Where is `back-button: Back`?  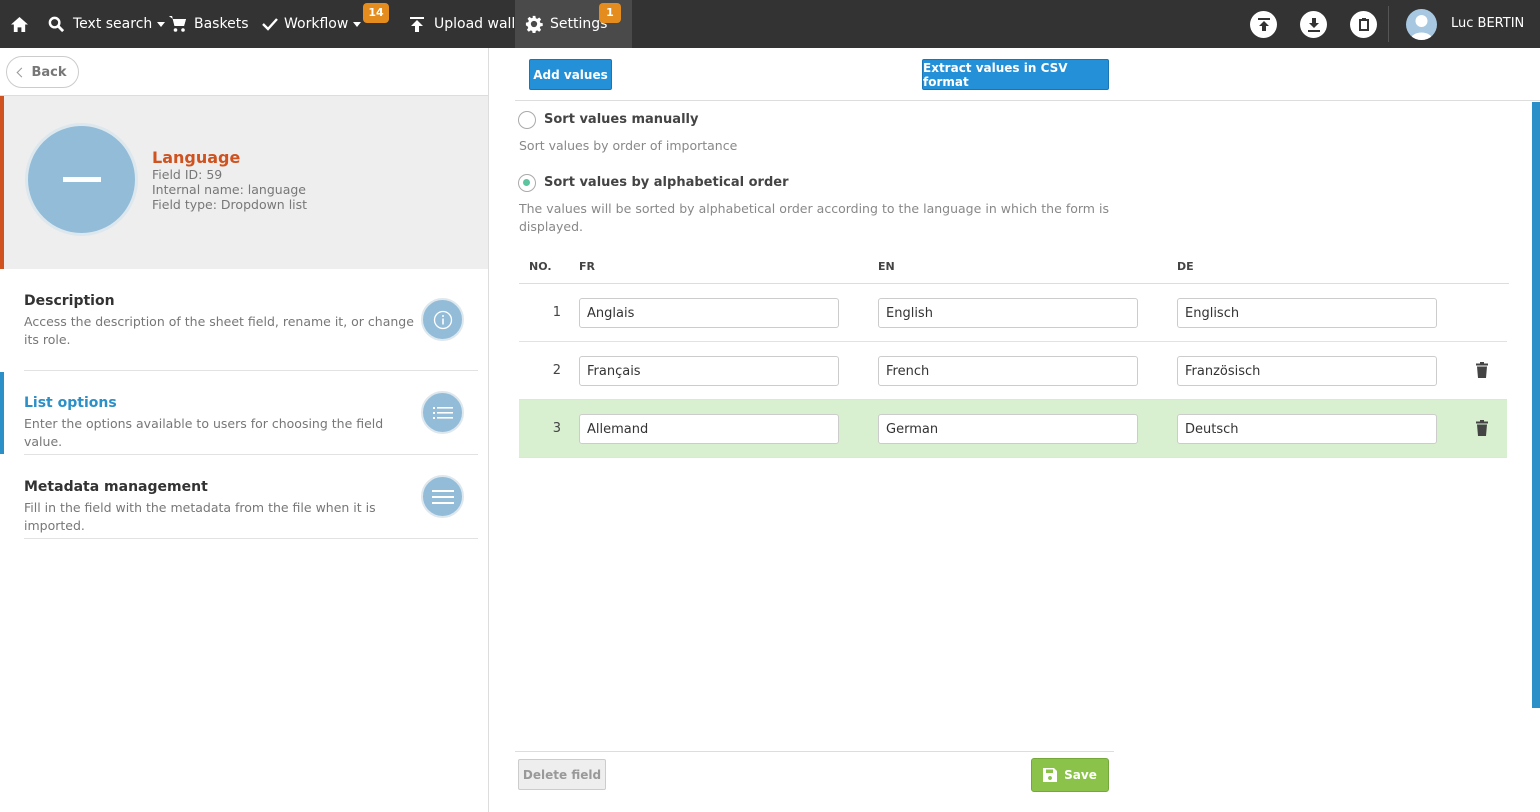
back-button: Back is located at coordinates (42, 72).